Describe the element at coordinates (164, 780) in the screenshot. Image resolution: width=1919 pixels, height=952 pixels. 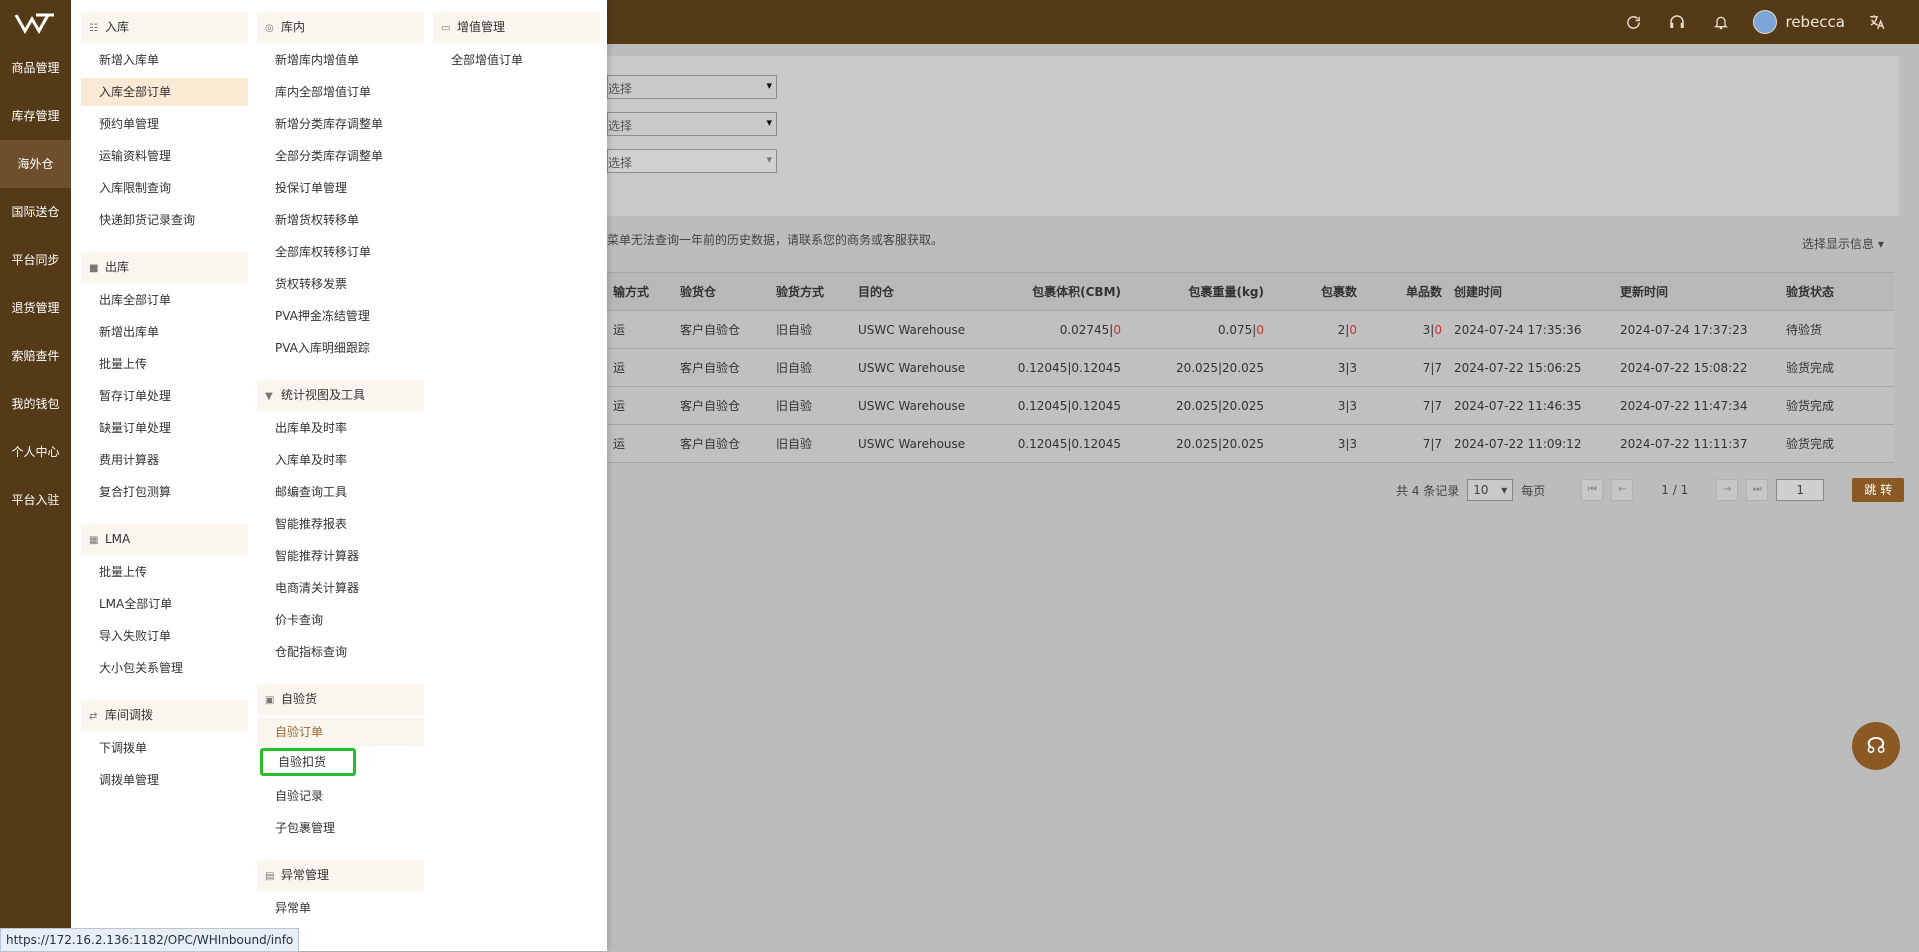
I see `menu-item: 调拨单管理` at that location.